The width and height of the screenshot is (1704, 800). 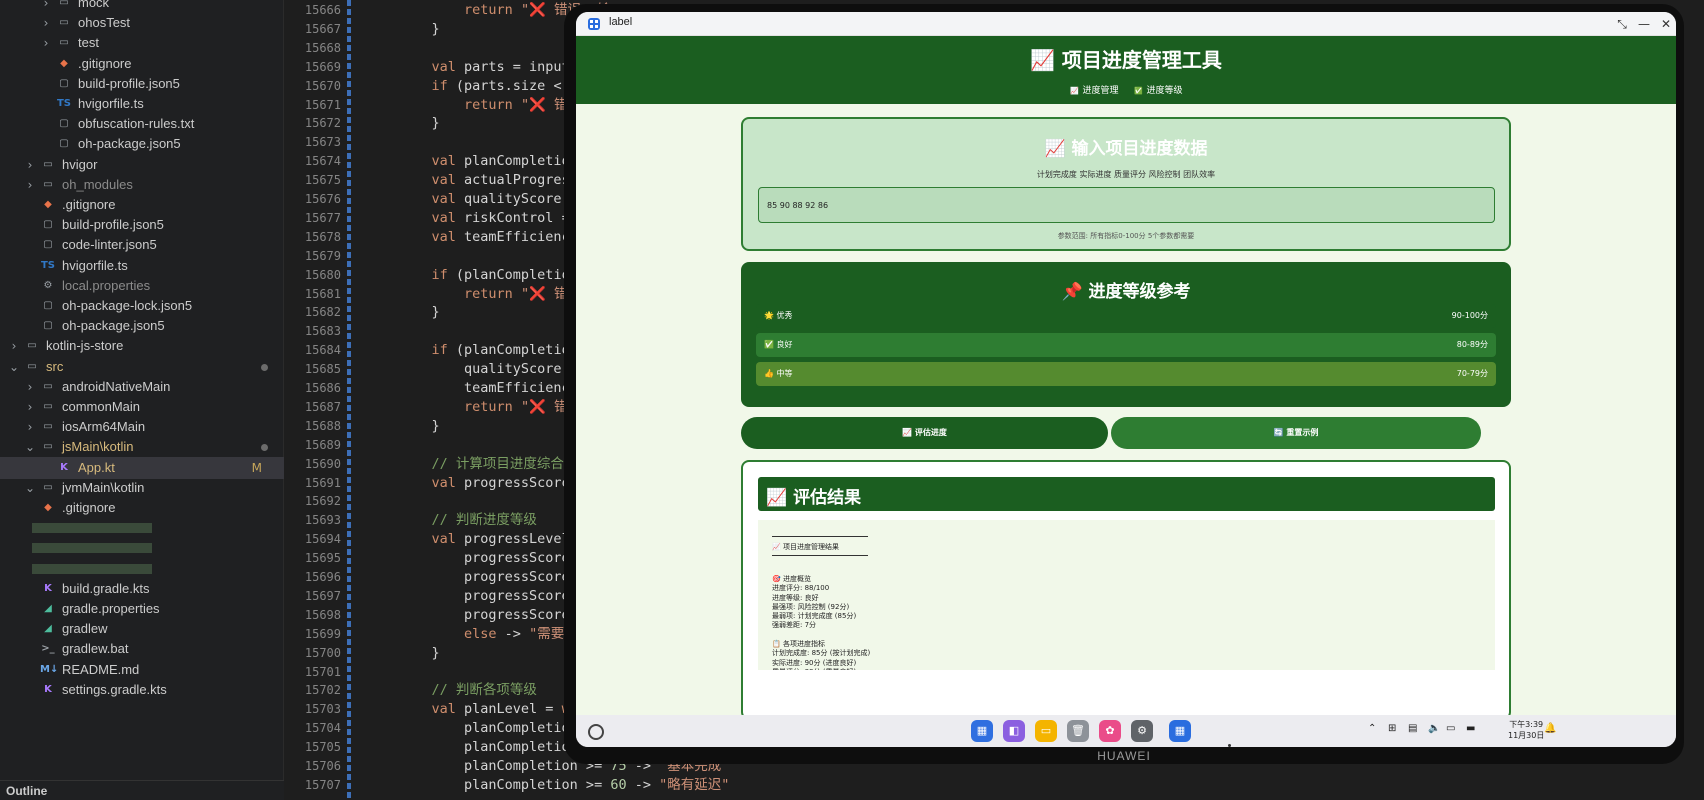 I want to click on tree-item: ⌄ ▭ src, so click(x=142, y=367).